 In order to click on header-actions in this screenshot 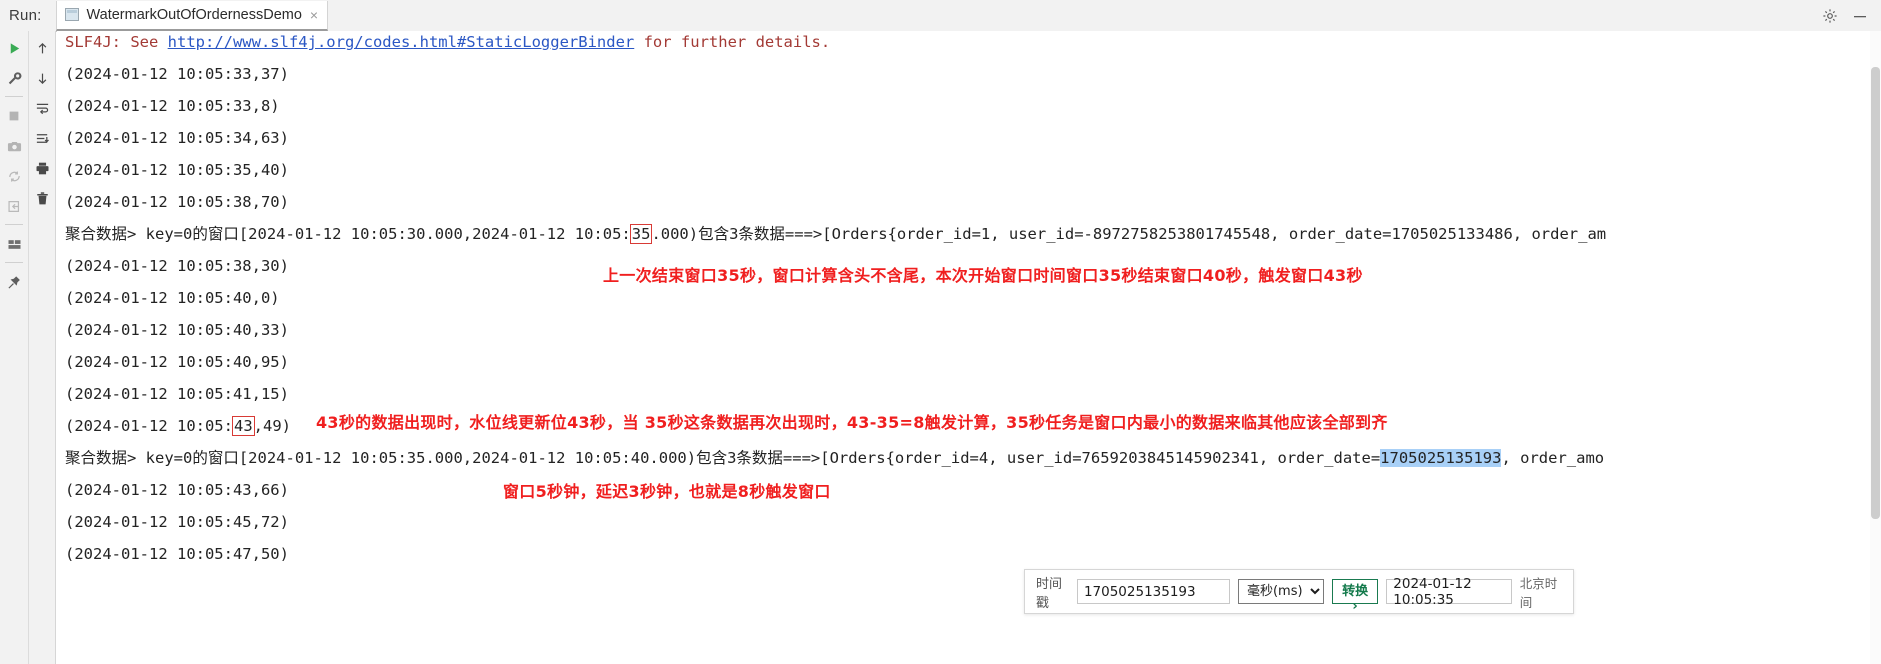, I will do `click(1851, 16)`.